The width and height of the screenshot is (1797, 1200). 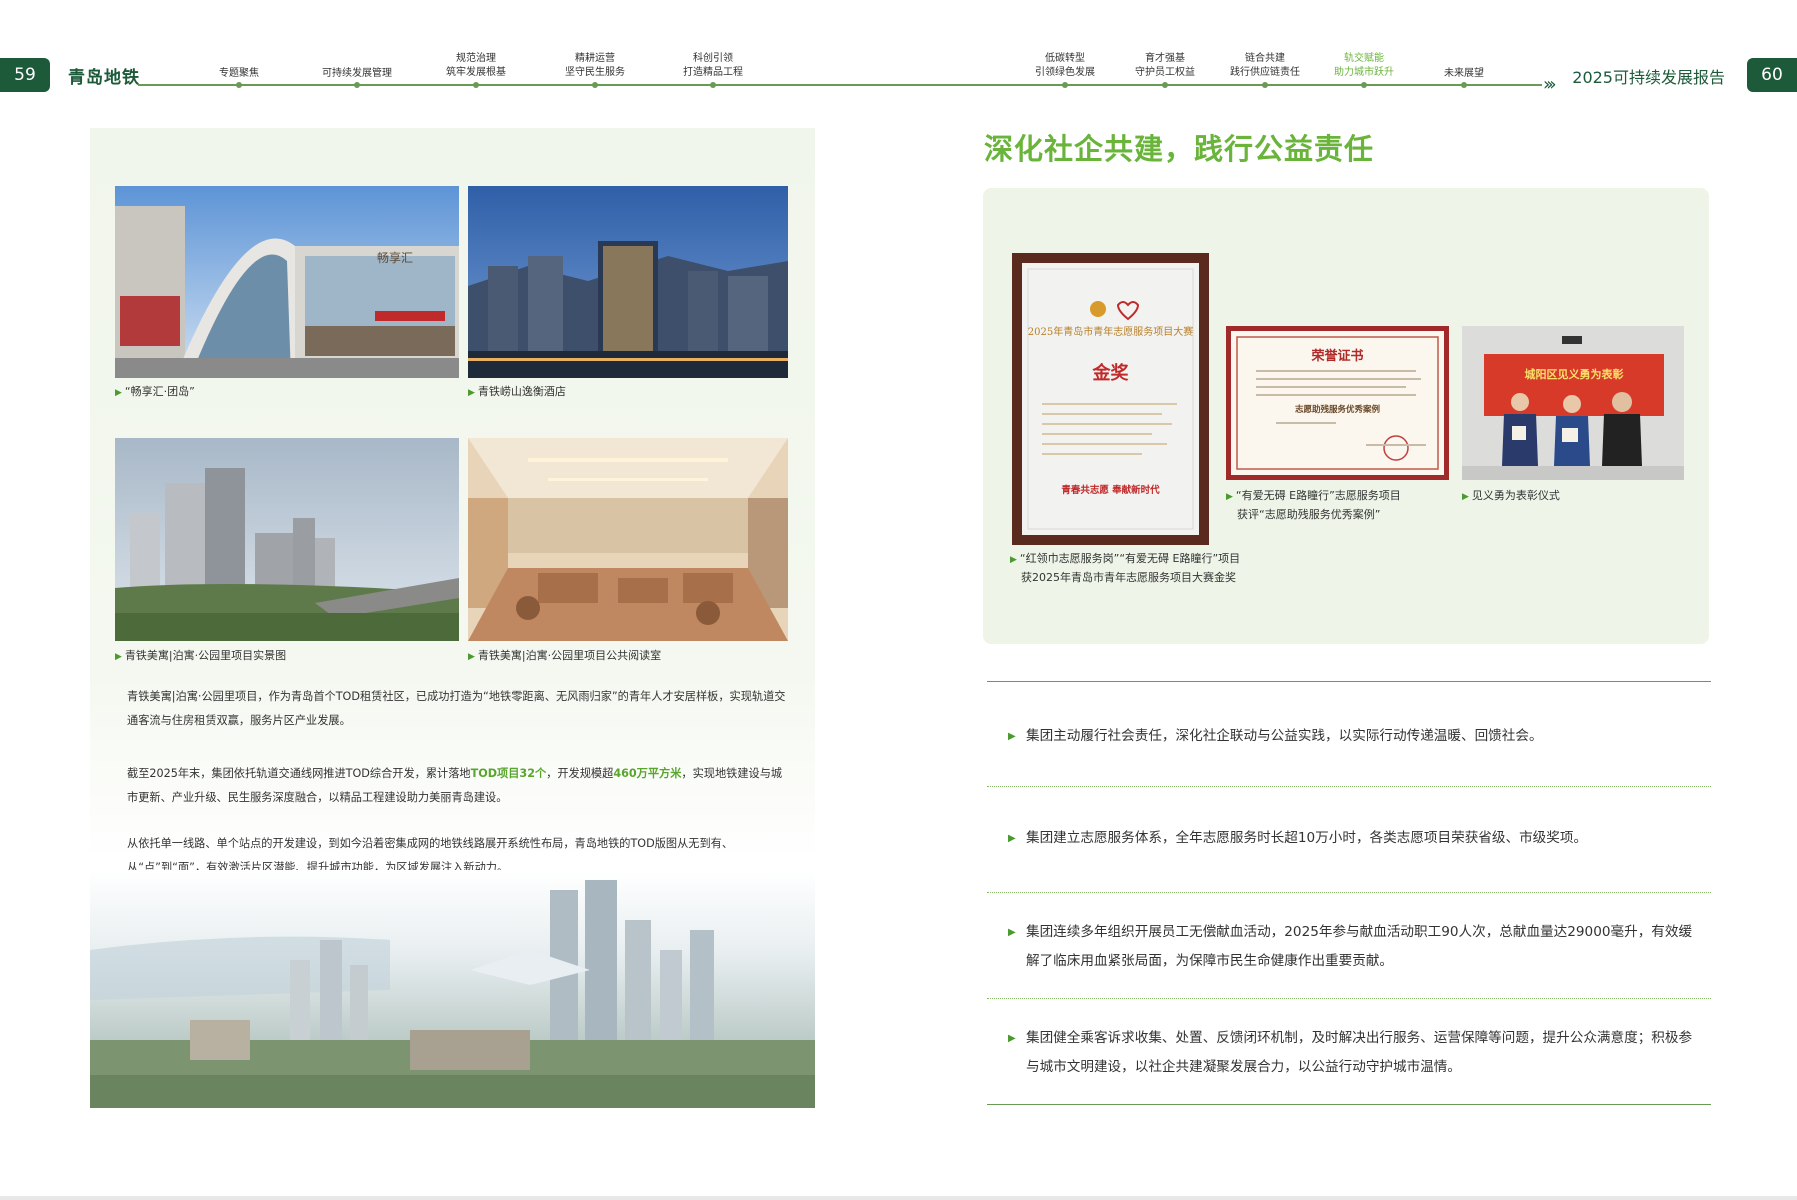 I want to click on nav-item-city-empowerment: 轨交赋能 助力城市跃升, so click(x=1364, y=66).